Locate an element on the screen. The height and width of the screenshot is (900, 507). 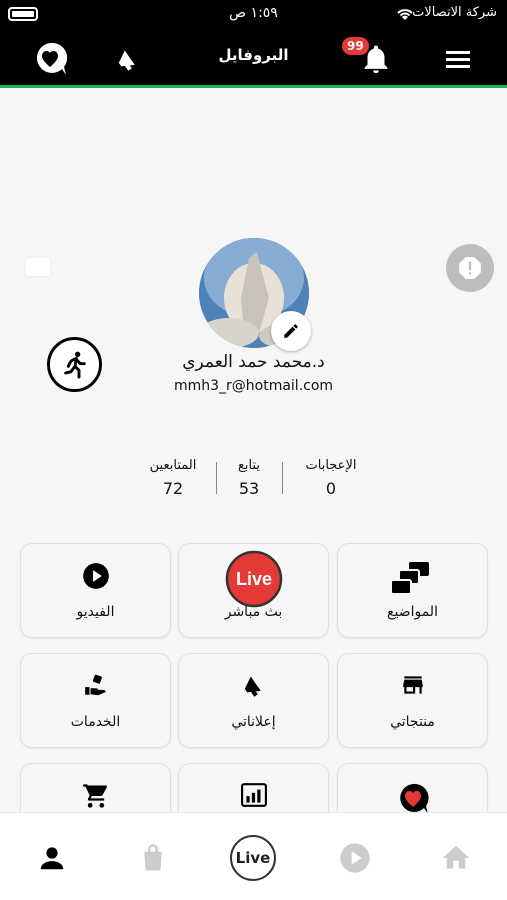
tile-live-broadcast: Live بث مباشر is located at coordinates (253, 590).